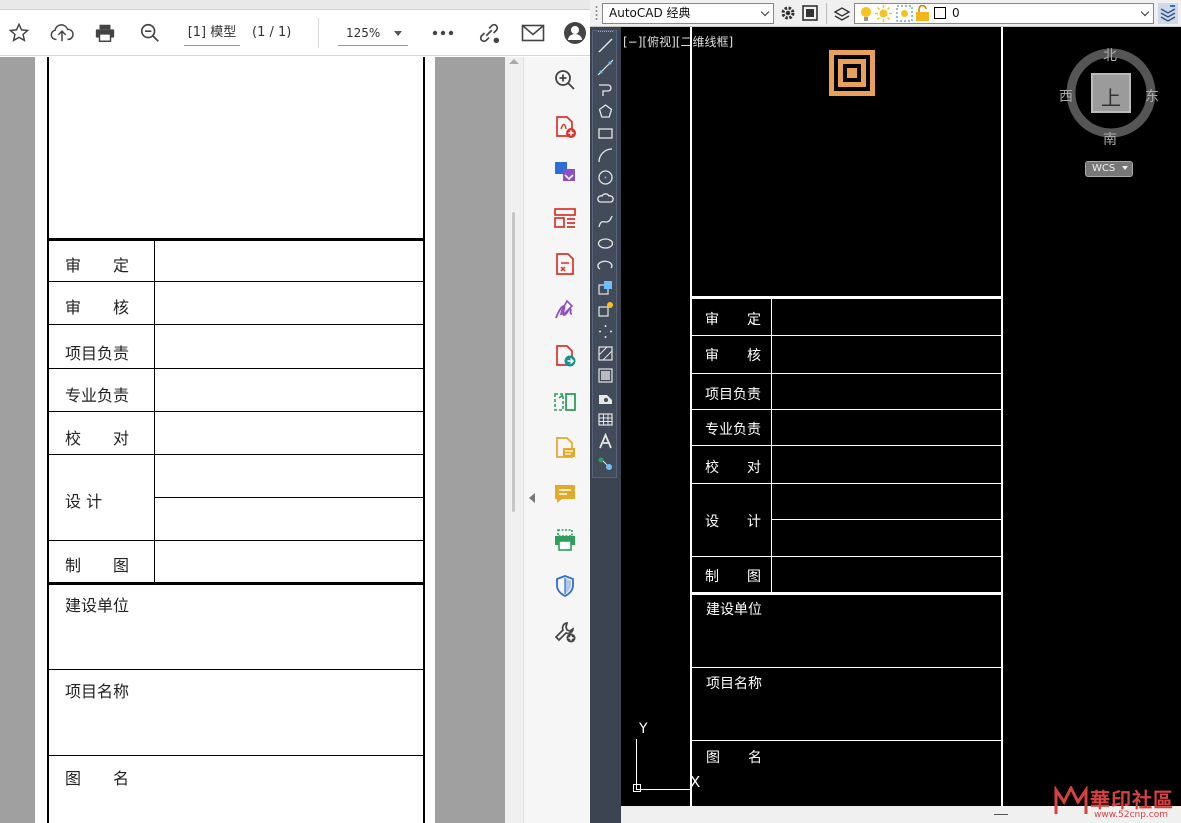 The image size is (1181, 823). I want to click on workspace-settings-icon, so click(788, 13).